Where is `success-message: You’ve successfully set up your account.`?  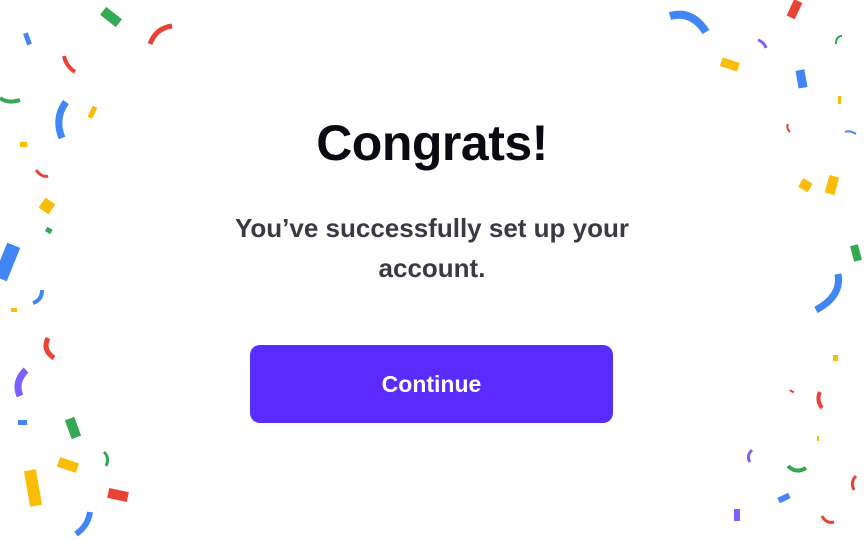 success-message: You’ve successfully set up your account. is located at coordinates (432, 248).